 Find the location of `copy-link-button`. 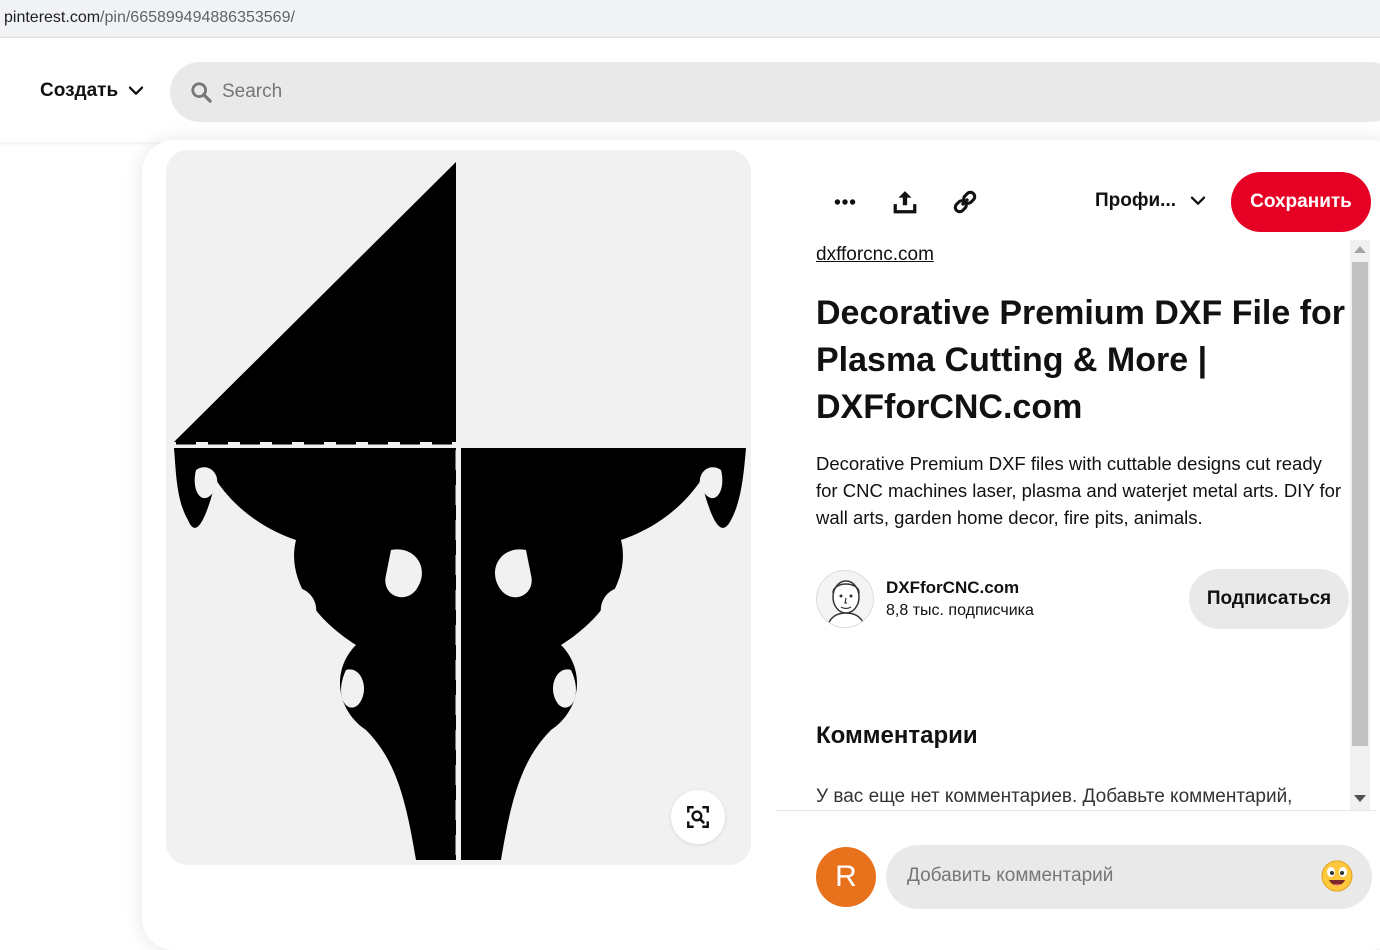

copy-link-button is located at coordinates (965, 202).